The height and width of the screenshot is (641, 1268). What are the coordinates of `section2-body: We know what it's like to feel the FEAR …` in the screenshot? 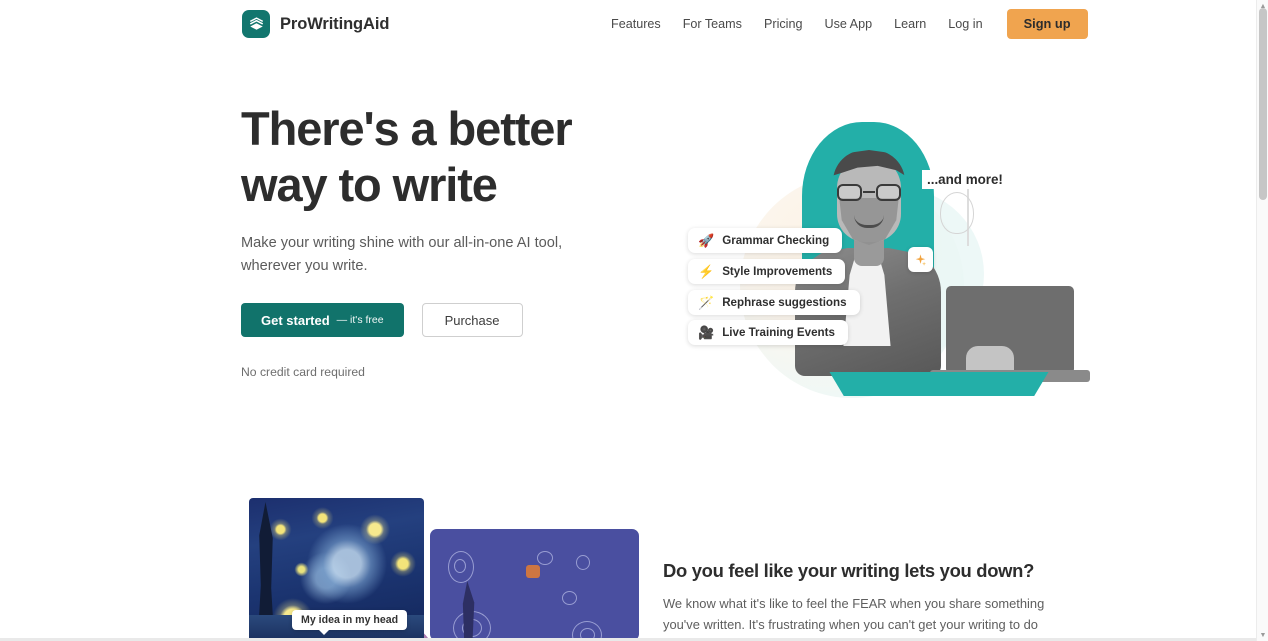 It's located at (854, 618).